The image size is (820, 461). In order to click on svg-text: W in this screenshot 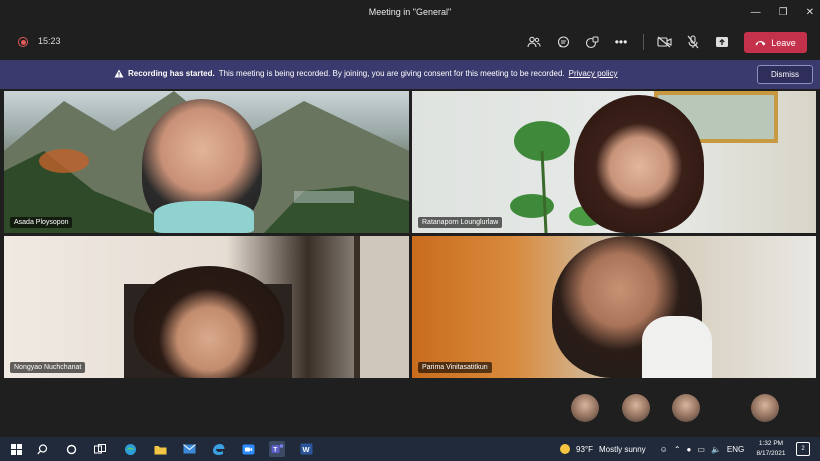, I will do `click(306, 449)`.